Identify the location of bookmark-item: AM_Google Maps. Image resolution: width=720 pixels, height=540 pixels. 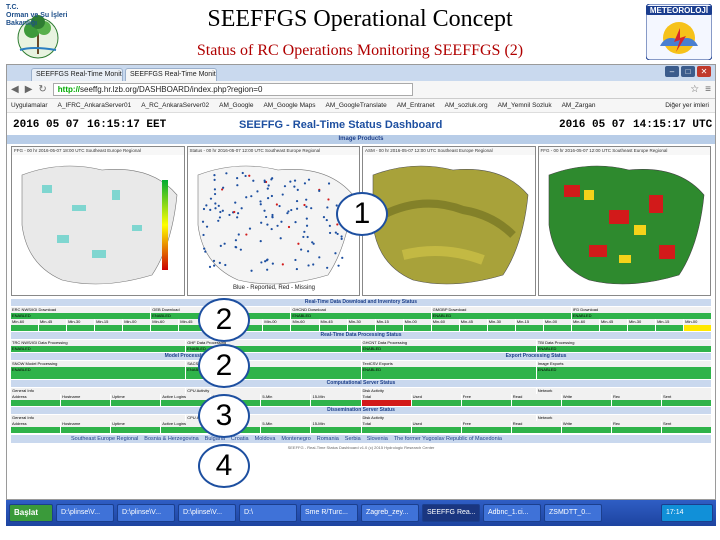
(289, 105).